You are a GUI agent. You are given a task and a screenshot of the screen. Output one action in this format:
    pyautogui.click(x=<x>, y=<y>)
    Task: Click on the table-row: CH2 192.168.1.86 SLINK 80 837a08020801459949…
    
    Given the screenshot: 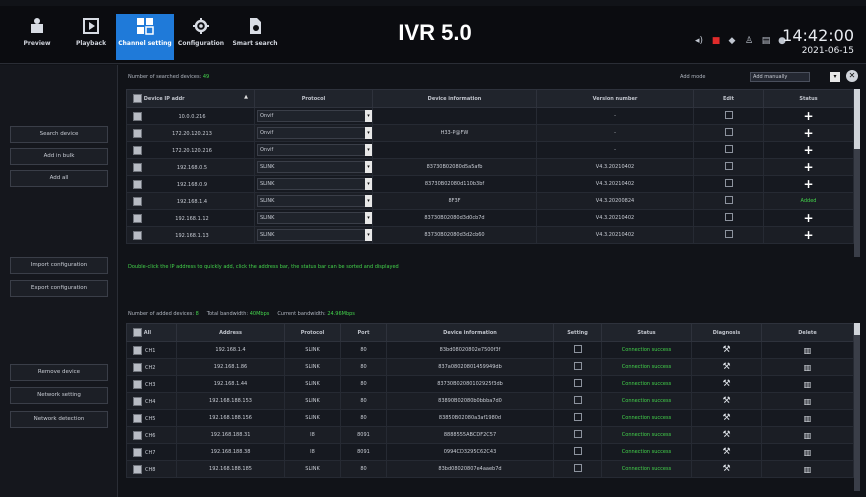 What is the action you would take?
    pyautogui.click(x=490, y=367)
    